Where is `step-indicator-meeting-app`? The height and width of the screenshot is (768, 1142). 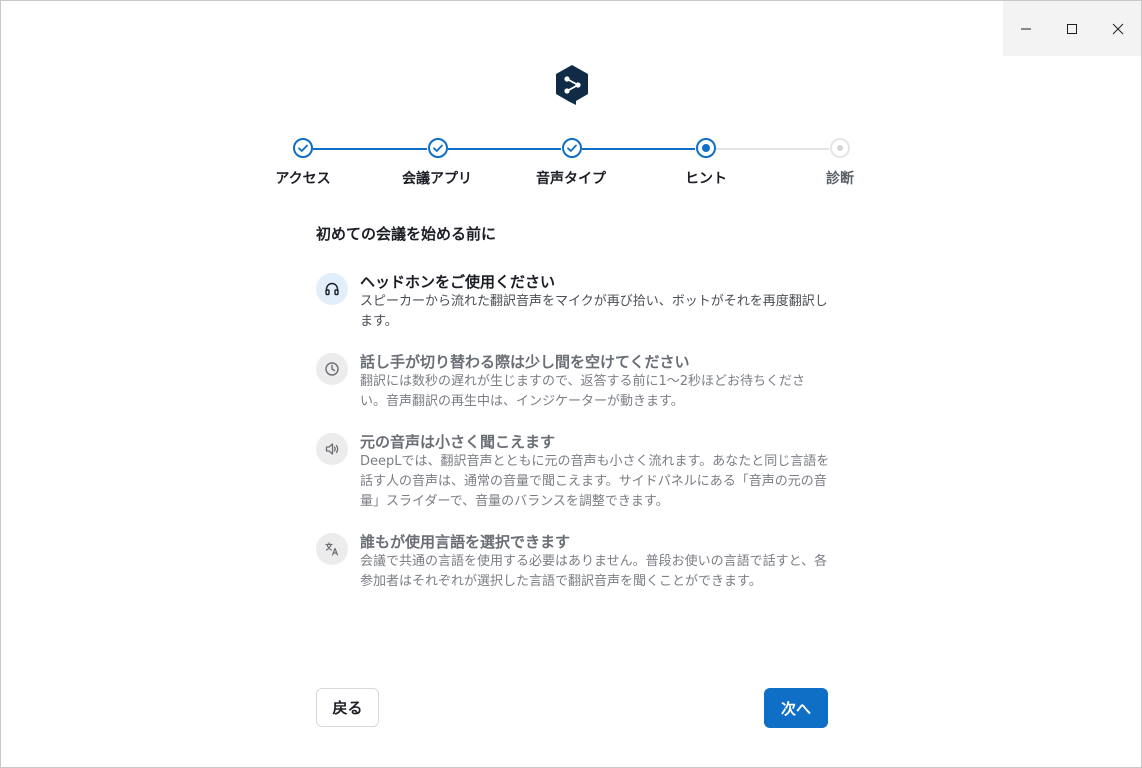 step-indicator-meeting-app is located at coordinates (438, 148).